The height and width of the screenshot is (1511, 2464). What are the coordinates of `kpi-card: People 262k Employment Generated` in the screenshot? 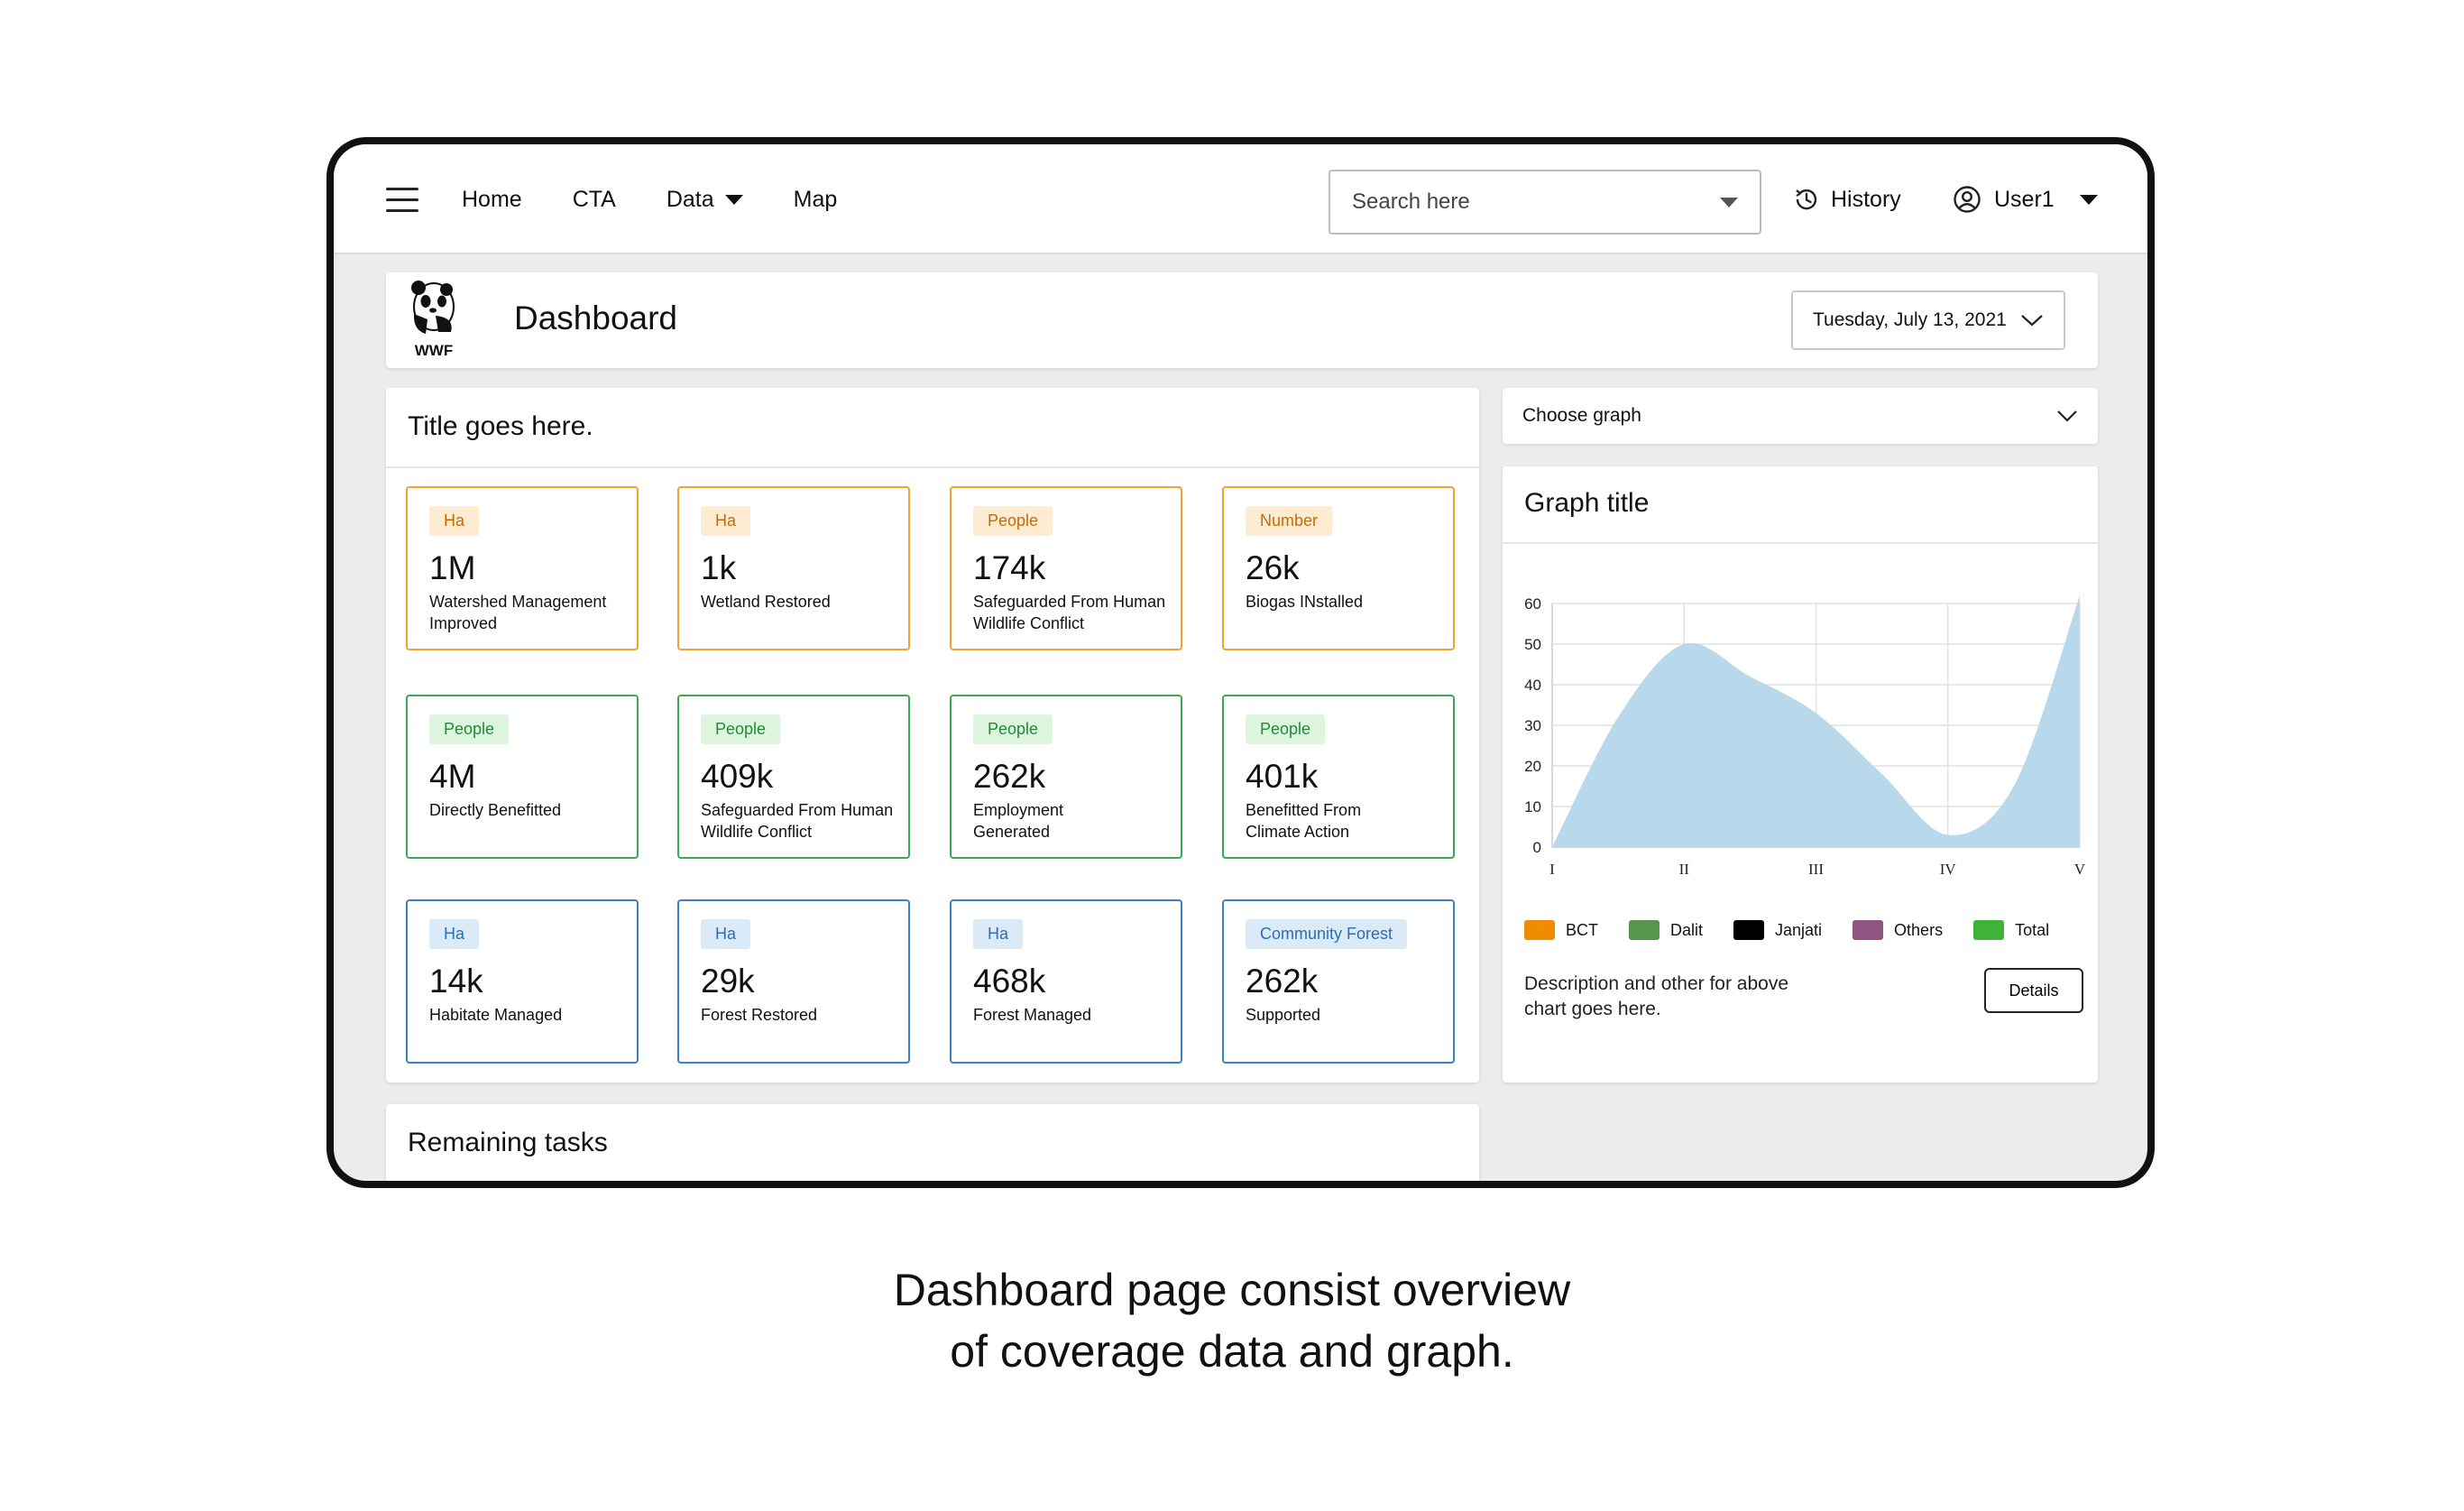 It's located at (1066, 777).